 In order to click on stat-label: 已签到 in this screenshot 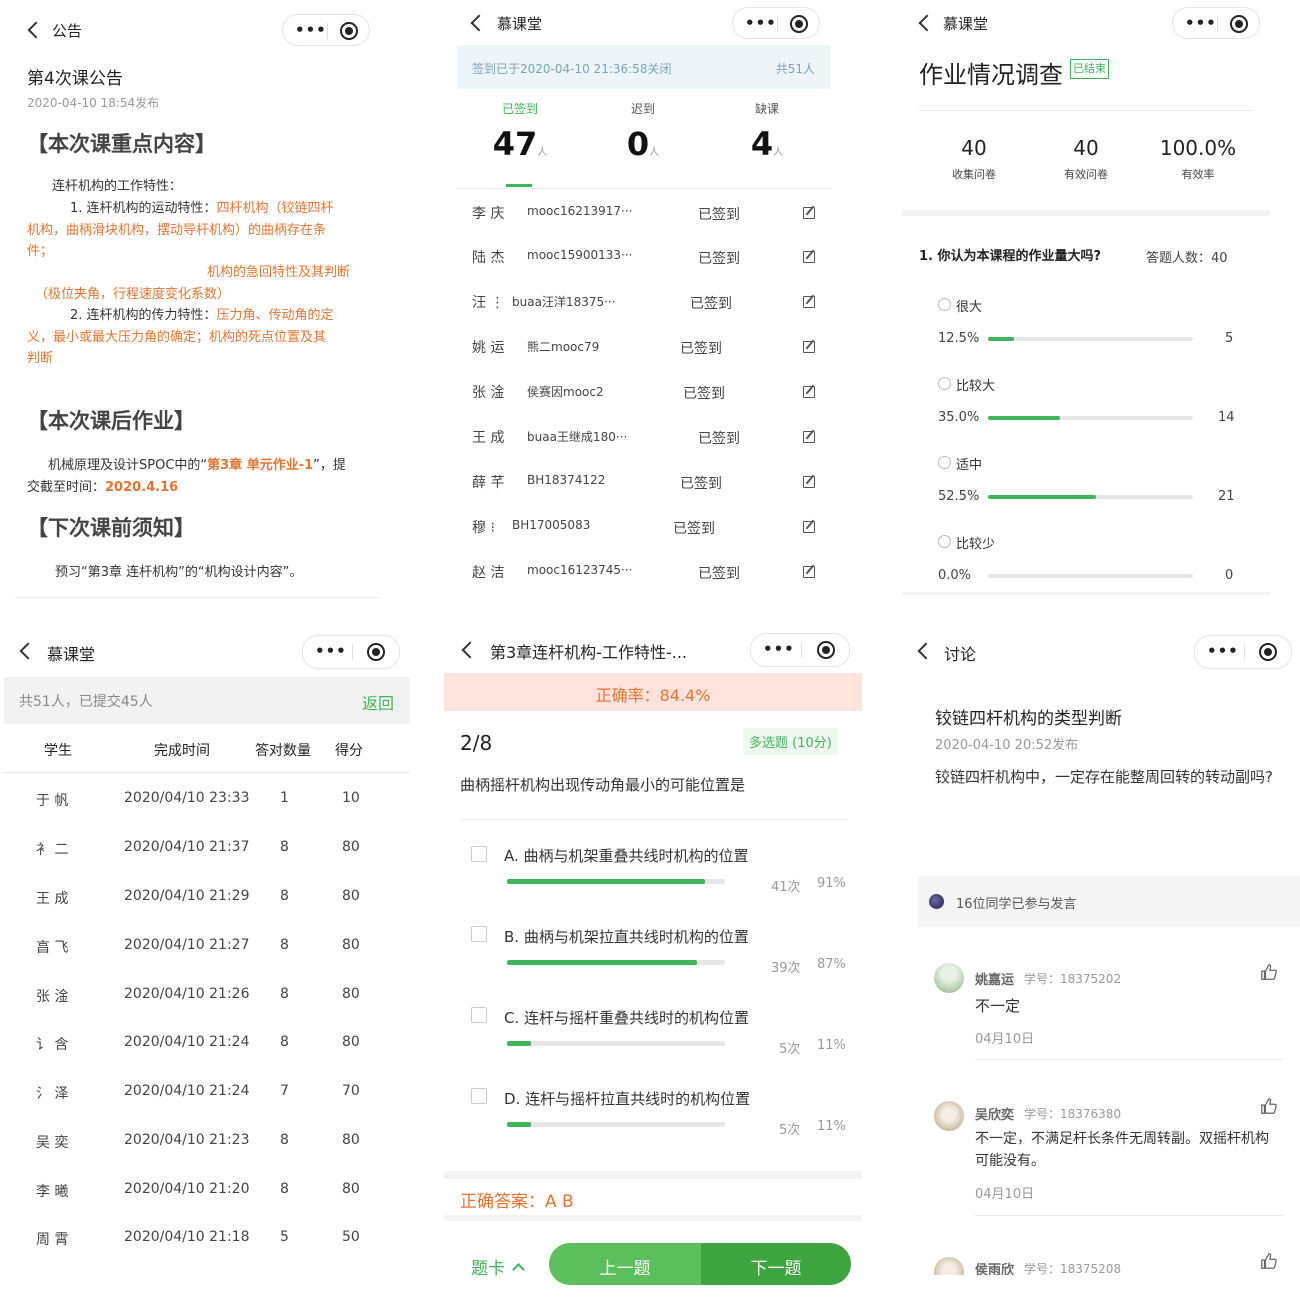, I will do `click(519, 109)`.